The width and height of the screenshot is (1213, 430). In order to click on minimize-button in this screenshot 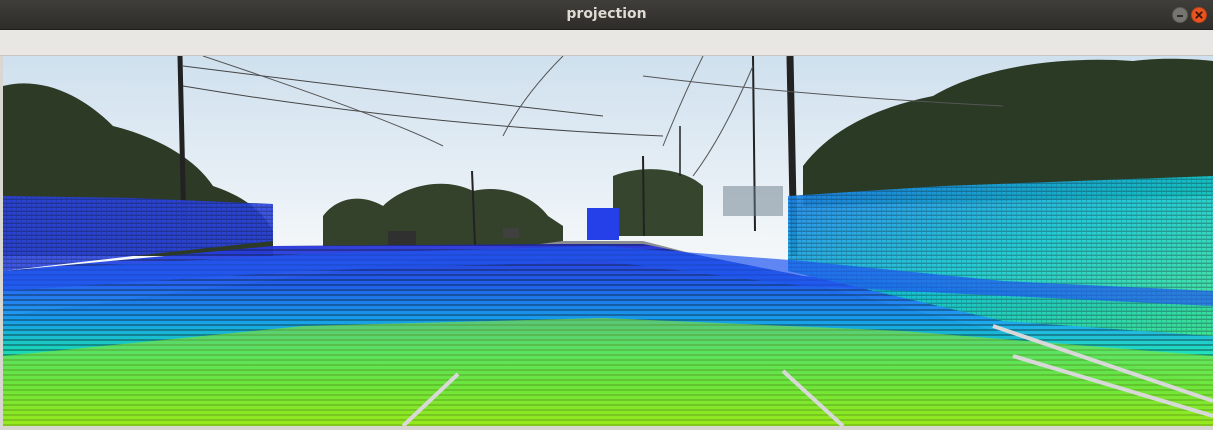, I will do `click(1180, 15)`.